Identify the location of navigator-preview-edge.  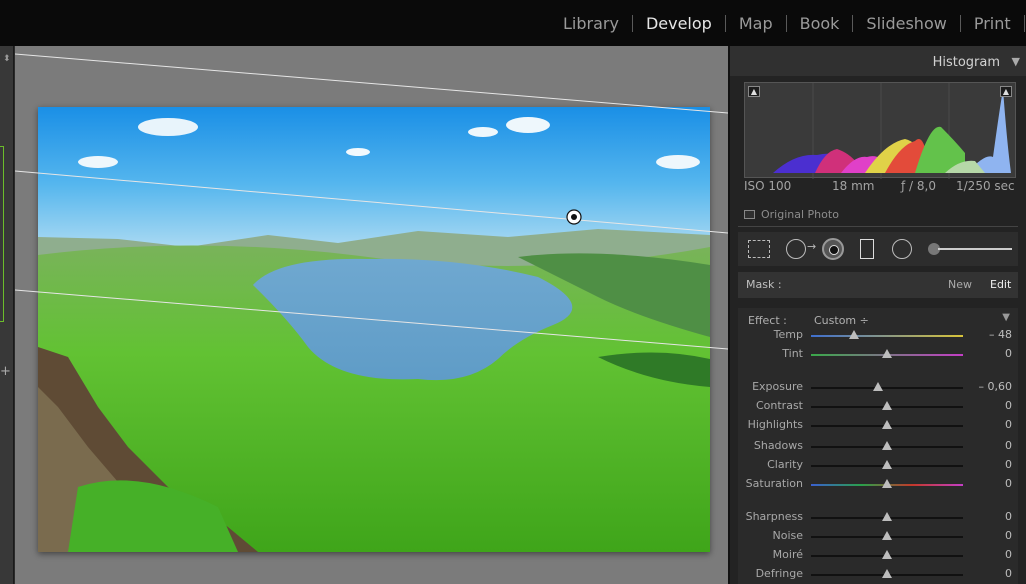
(2, 234).